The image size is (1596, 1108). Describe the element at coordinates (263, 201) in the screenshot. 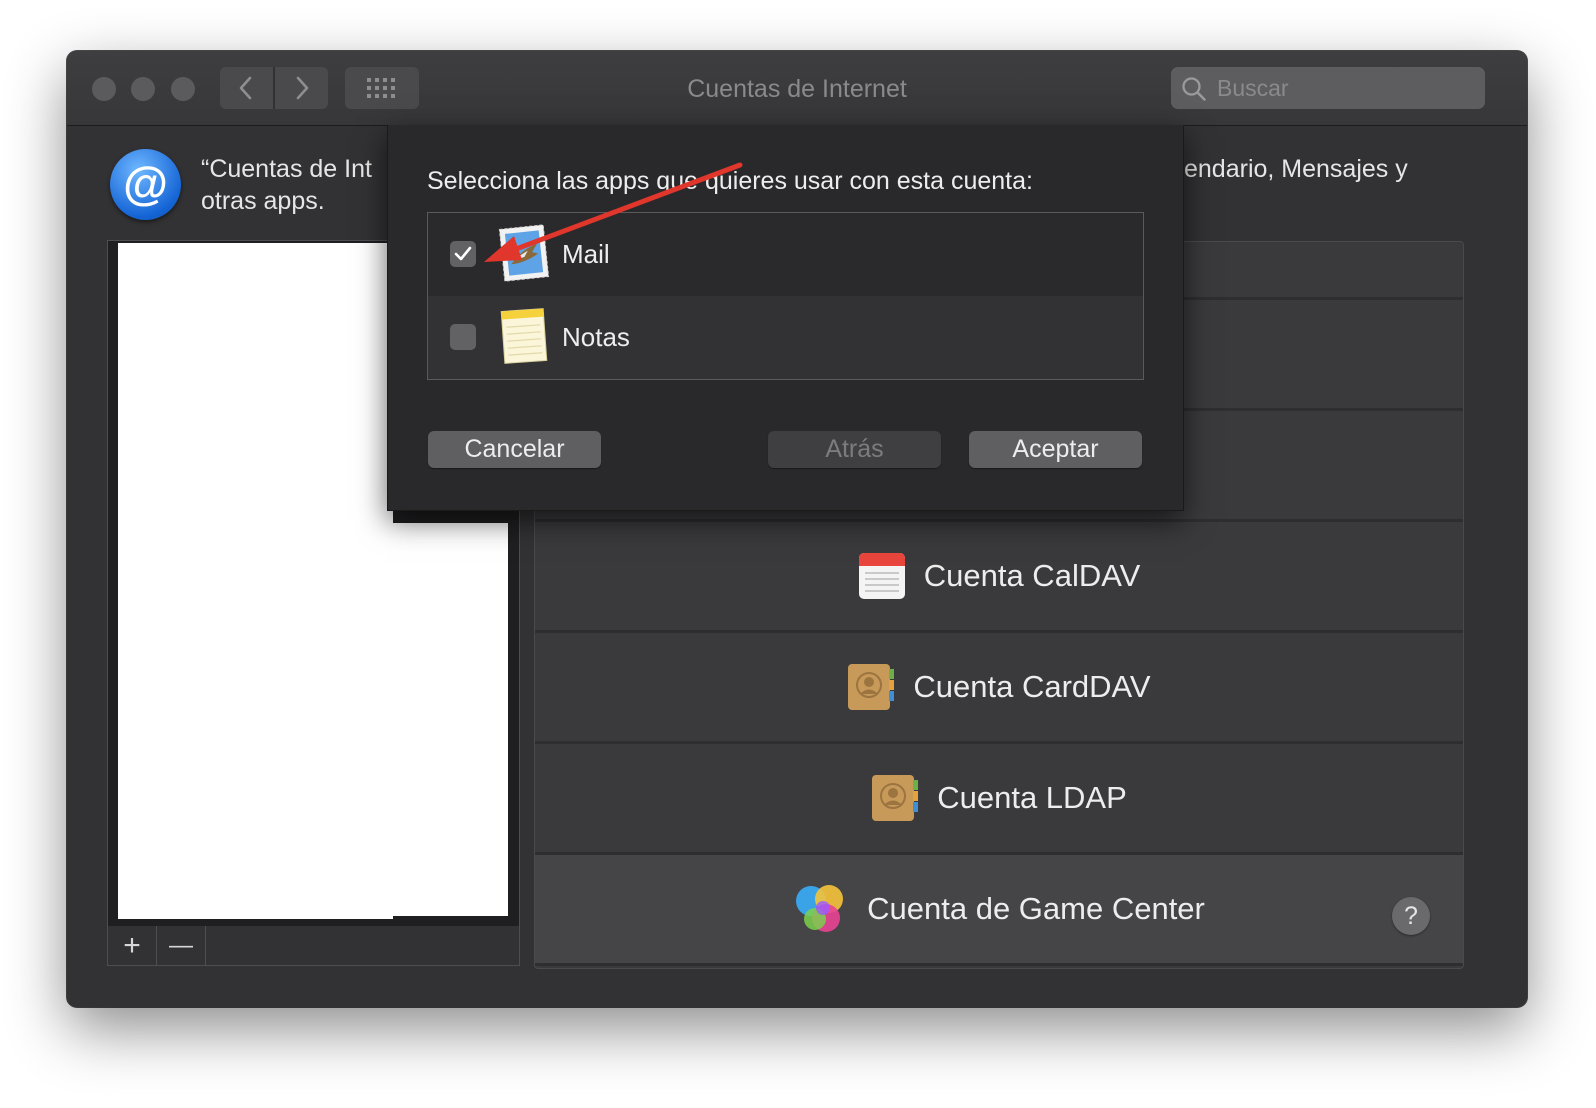

I see `description-line2: otras apps.` at that location.